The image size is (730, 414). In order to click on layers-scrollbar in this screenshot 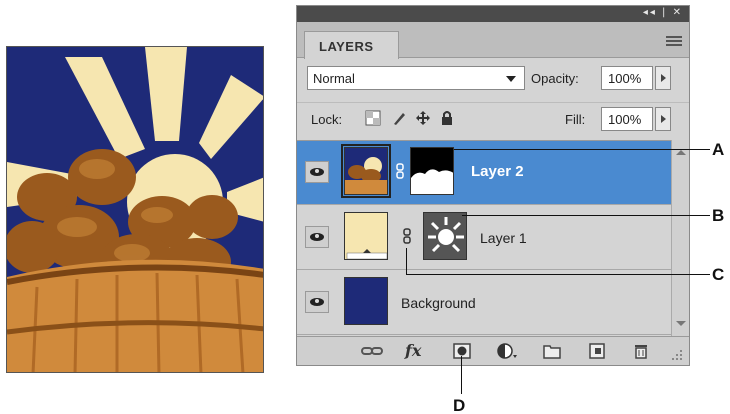, I will do `click(680, 238)`.